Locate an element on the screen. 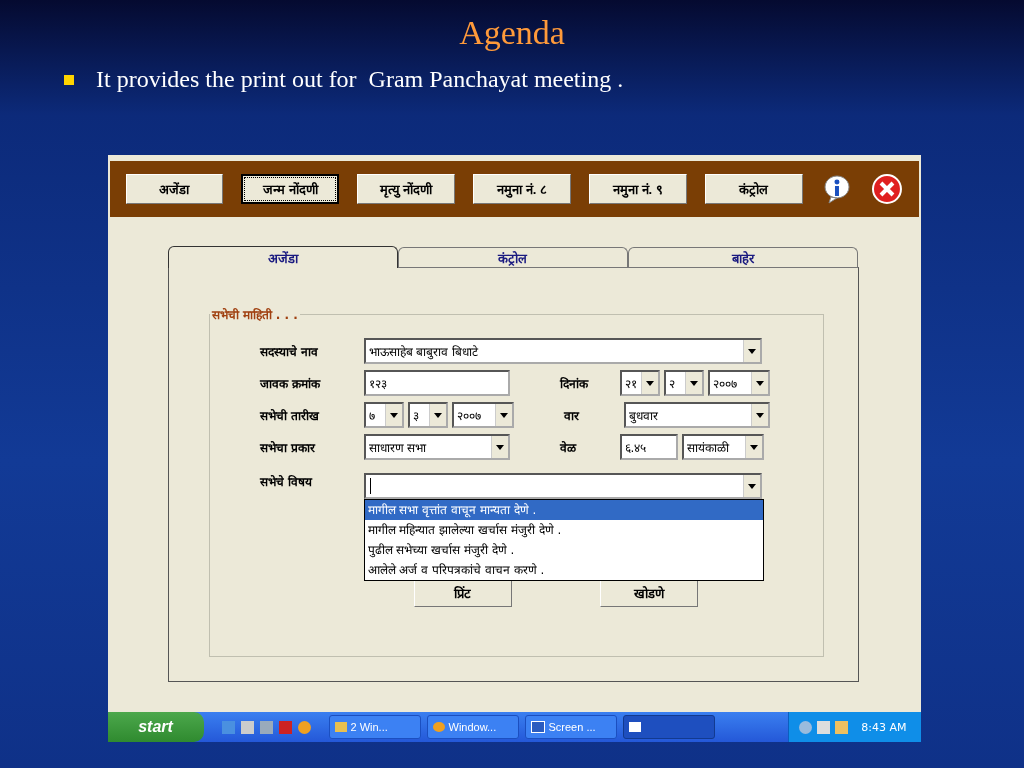 This screenshot has width=1024, height=768. slide-title: Agenda is located at coordinates (512, 33).